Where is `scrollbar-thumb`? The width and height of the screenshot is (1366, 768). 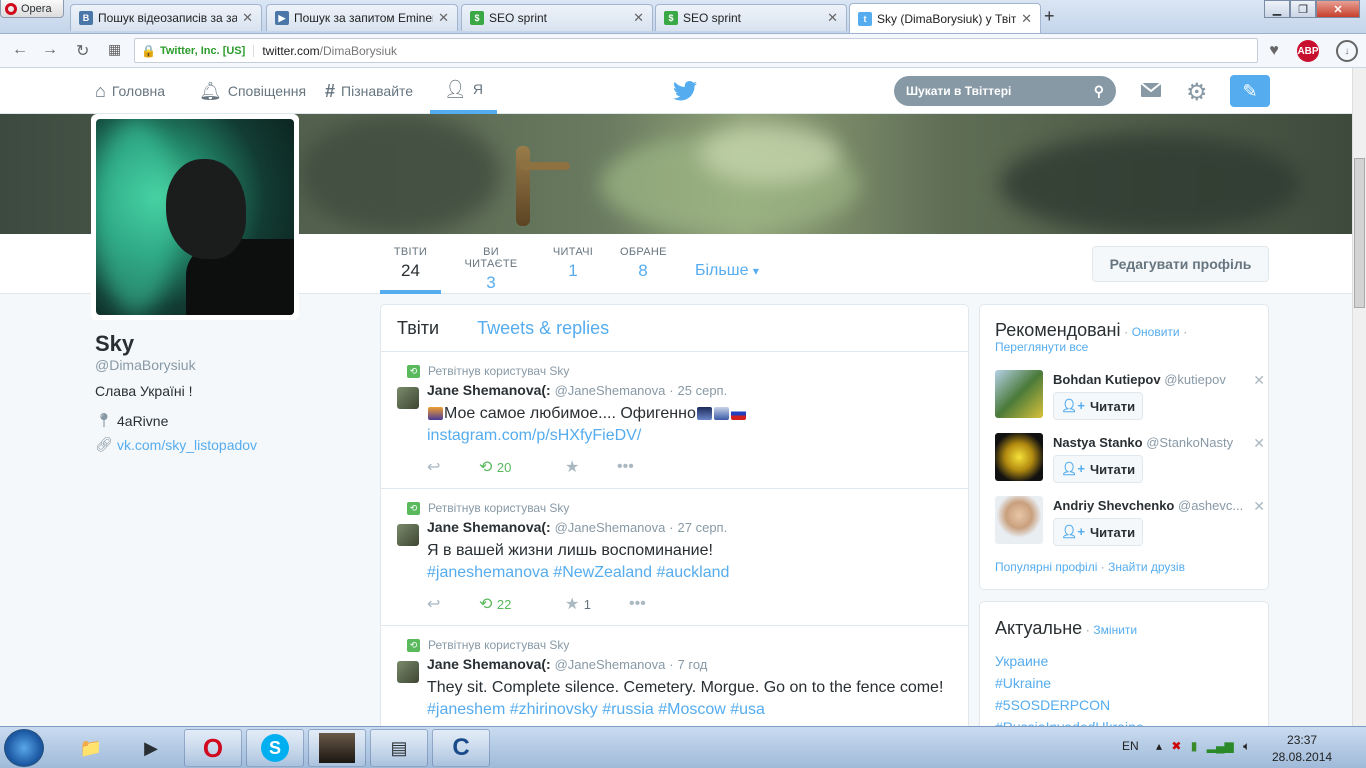
scrollbar-thumb is located at coordinates (1359, 233).